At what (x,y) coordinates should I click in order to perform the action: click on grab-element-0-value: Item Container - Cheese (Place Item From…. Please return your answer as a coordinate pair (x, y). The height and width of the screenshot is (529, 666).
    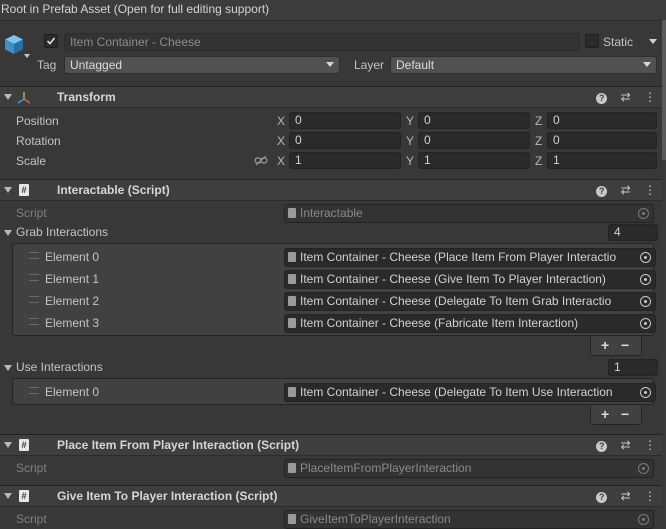
    Looking at the image, I should click on (458, 257).